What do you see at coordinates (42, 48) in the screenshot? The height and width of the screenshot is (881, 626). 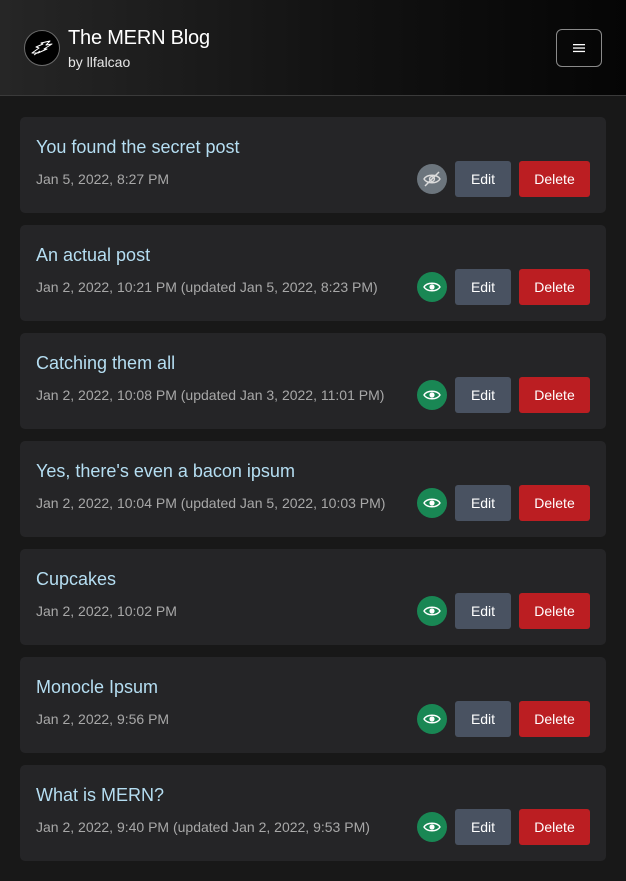 I see `bird-logo-icon` at bounding box center [42, 48].